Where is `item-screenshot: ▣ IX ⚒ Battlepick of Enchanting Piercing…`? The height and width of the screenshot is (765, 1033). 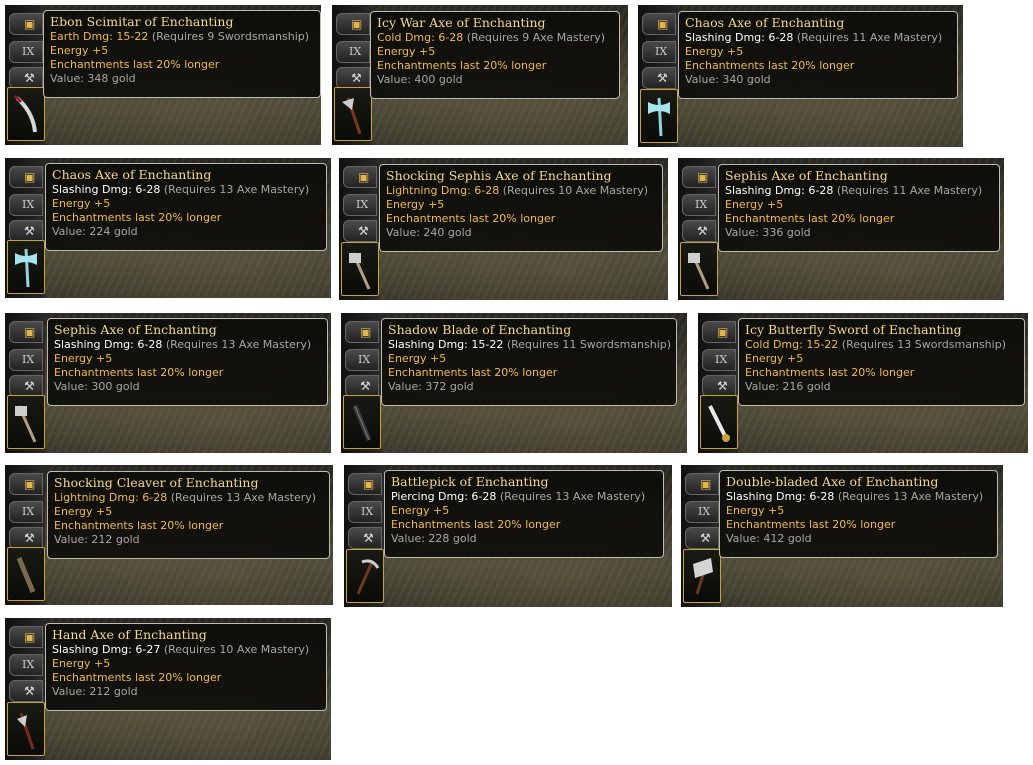 item-screenshot: ▣ IX ⚒ Battlepick of Enchanting Piercing… is located at coordinates (508, 536).